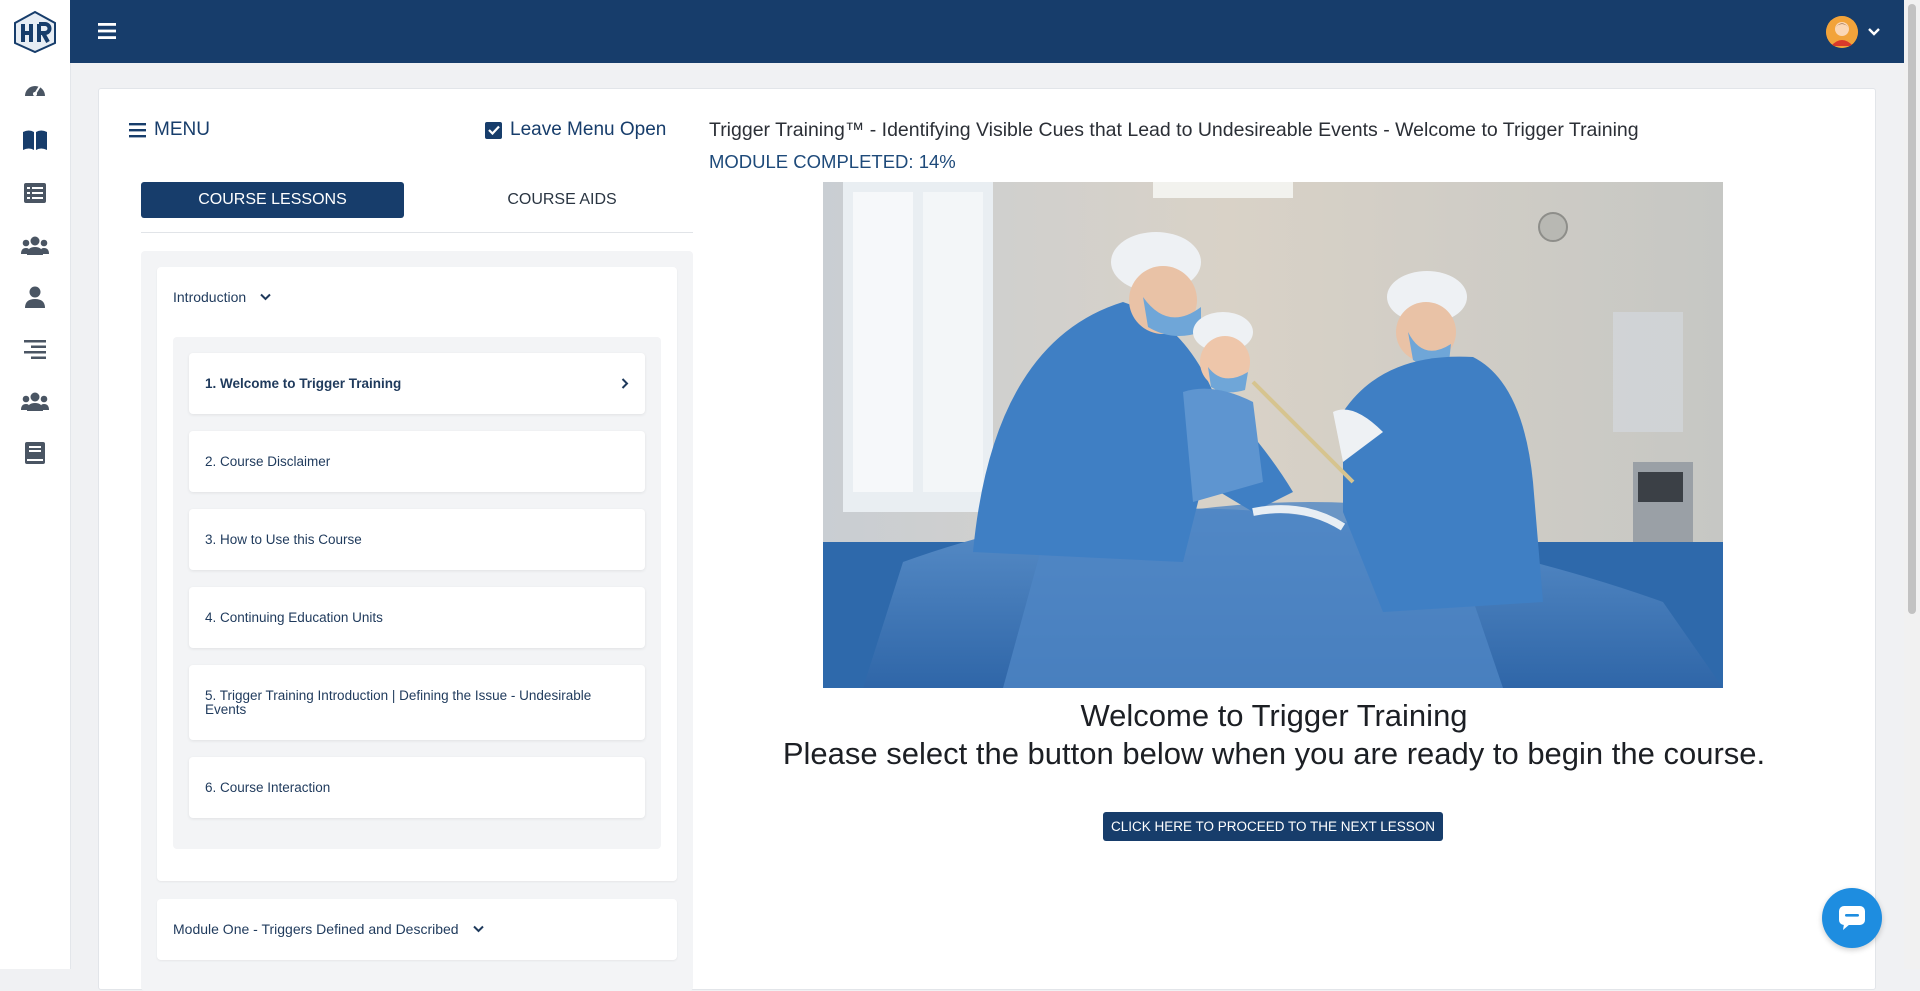  Describe the element at coordinates (417, 461) in the screenshot. I see `list-item: 2. Course Disclaimer` at that location.